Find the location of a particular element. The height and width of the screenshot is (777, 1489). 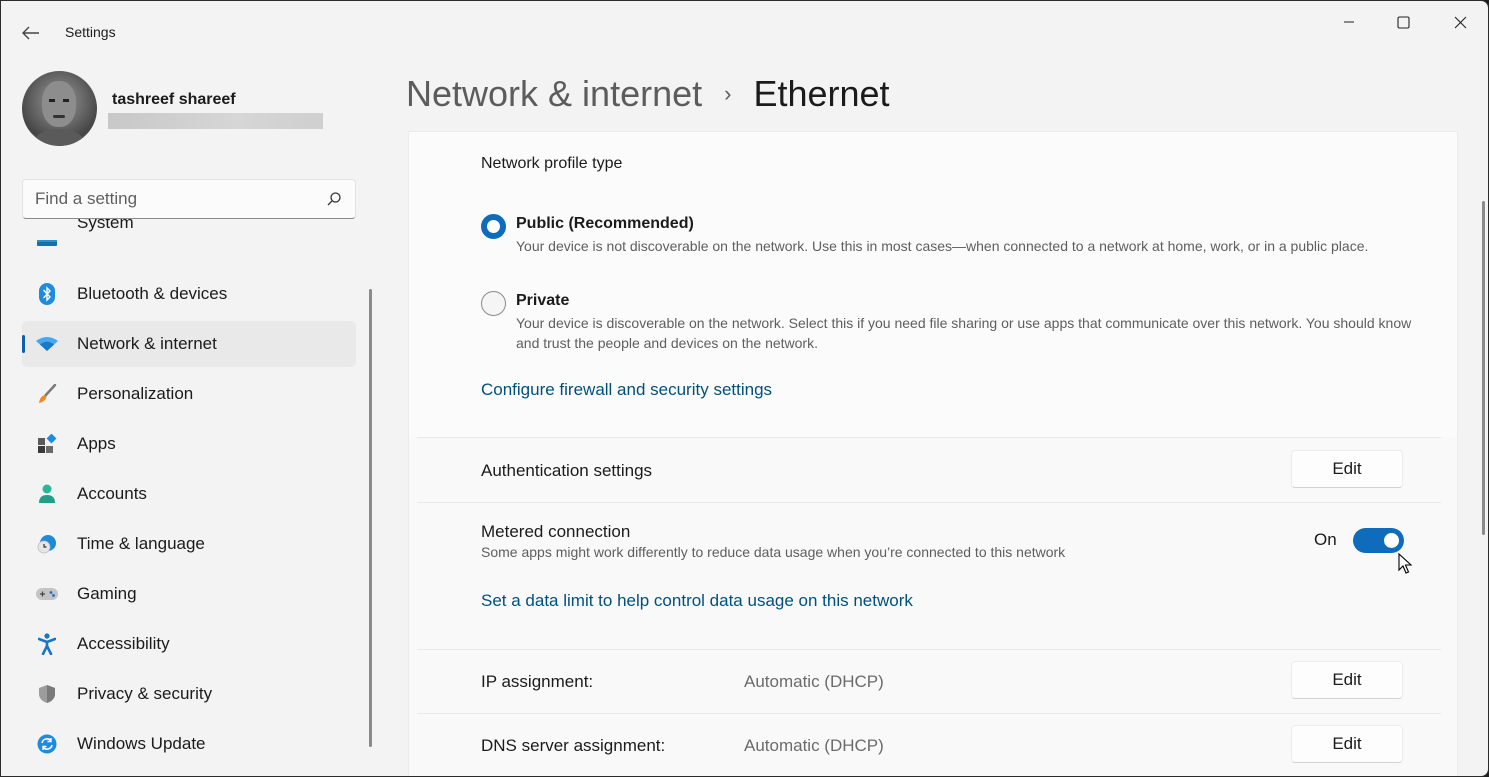

sidebar-item-label: Bluetooth & devices is located at coordinates (152, 293).